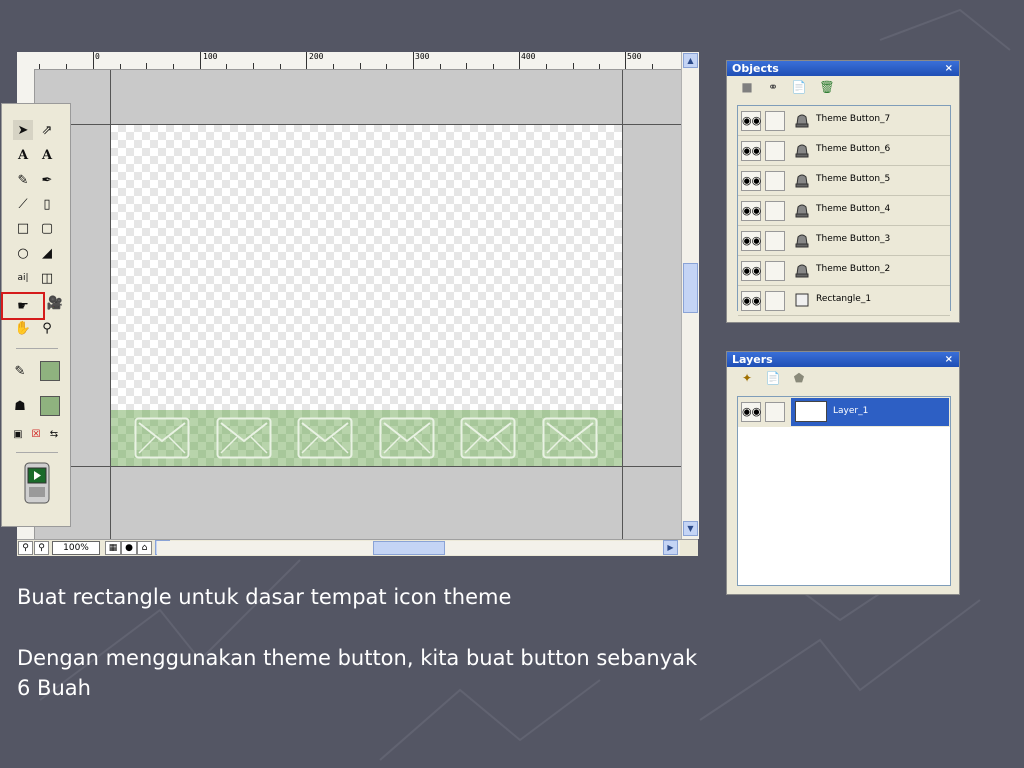  Describe the element at coordinates (346, 60) in the screenshot. I see `ruler-ticks` at that location.